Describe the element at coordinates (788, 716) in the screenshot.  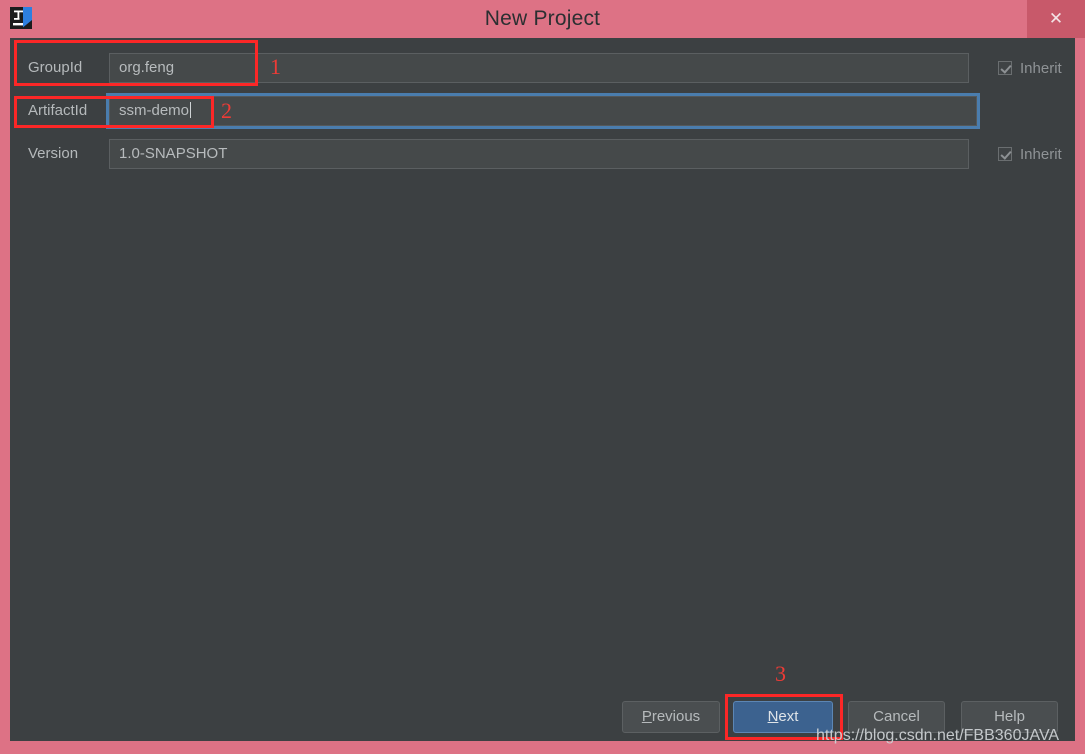
I see `next-button-label: ext` at that location.